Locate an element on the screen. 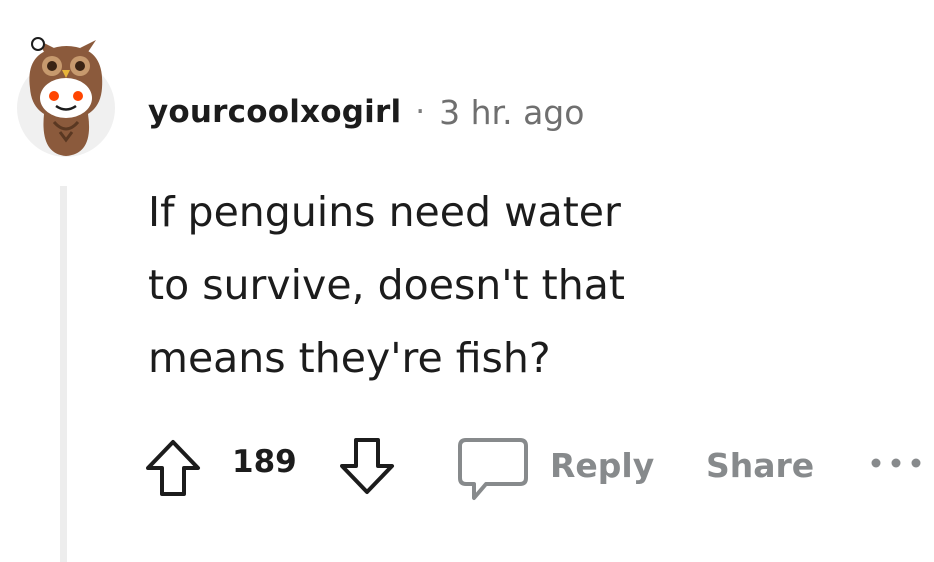 This screenshot has width=934, height=562. user-avatar is located at coordinates (66, 97).